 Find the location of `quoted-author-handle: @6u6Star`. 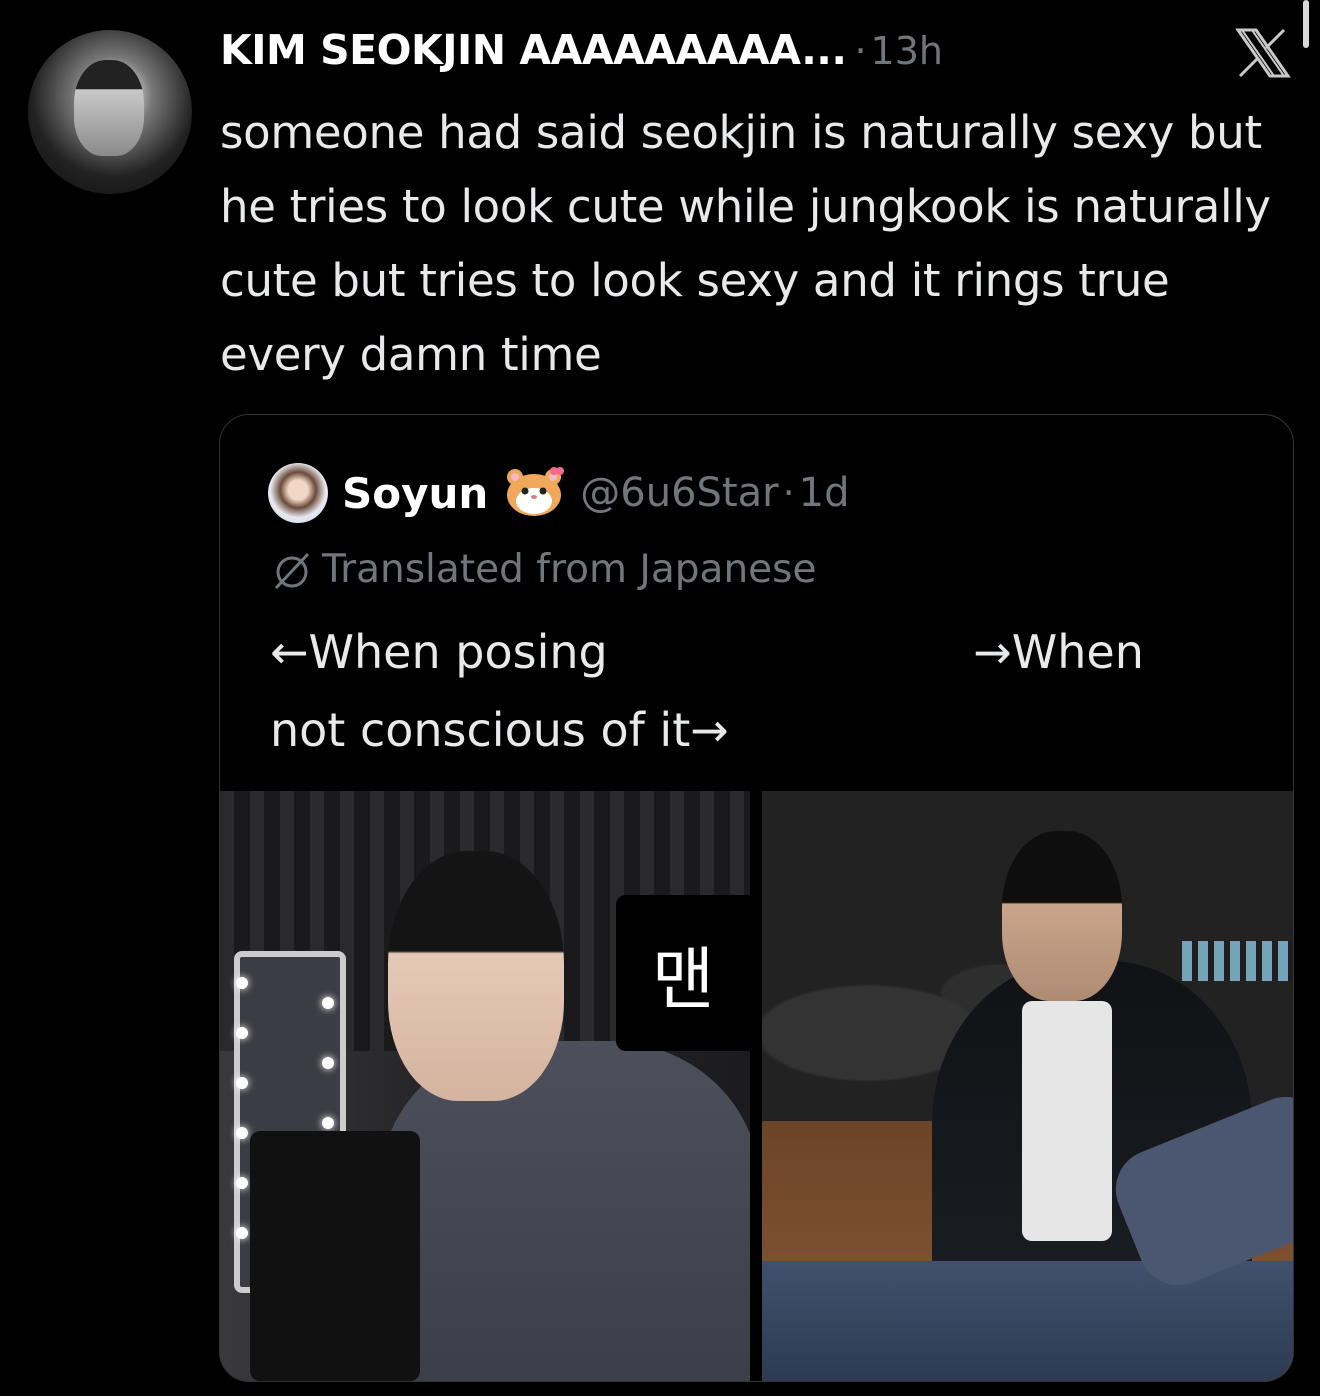

quoted-author-handle: @6u6Star is located at coordinates (679, 493).